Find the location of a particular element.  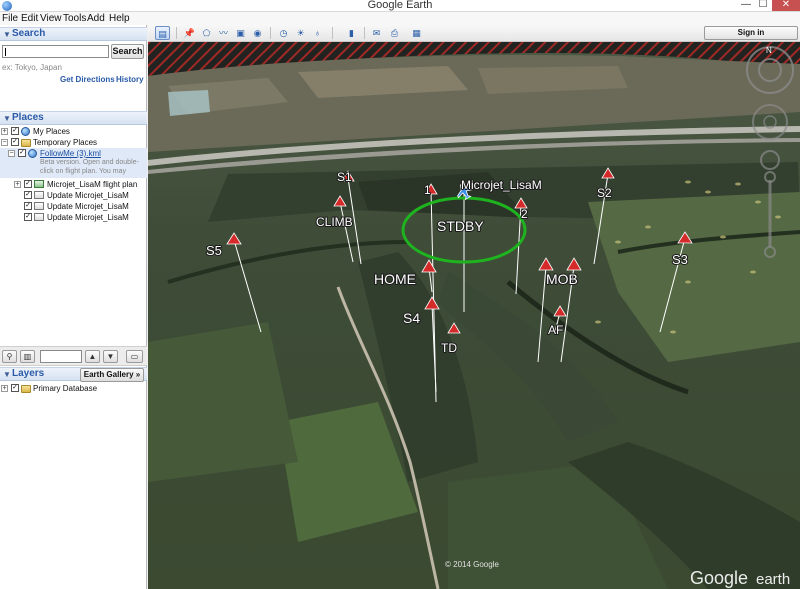

search-input is located at coordinates (55, 51).